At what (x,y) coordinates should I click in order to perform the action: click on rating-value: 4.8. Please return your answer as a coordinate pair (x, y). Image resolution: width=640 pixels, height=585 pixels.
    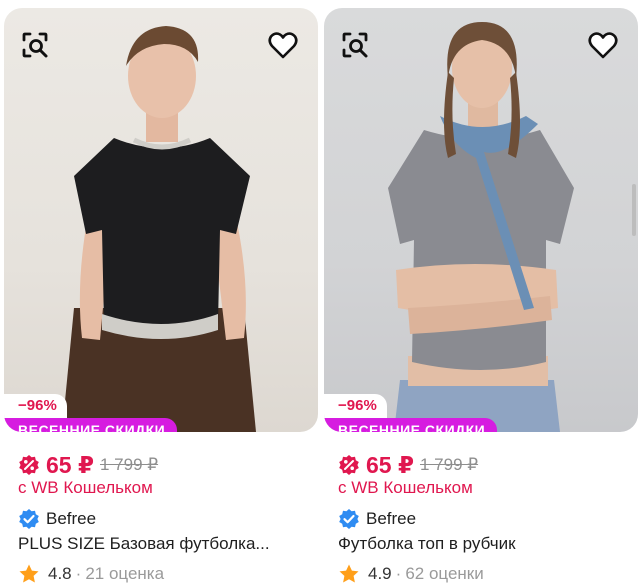
    Looking at the image, I should click on (60, 573).